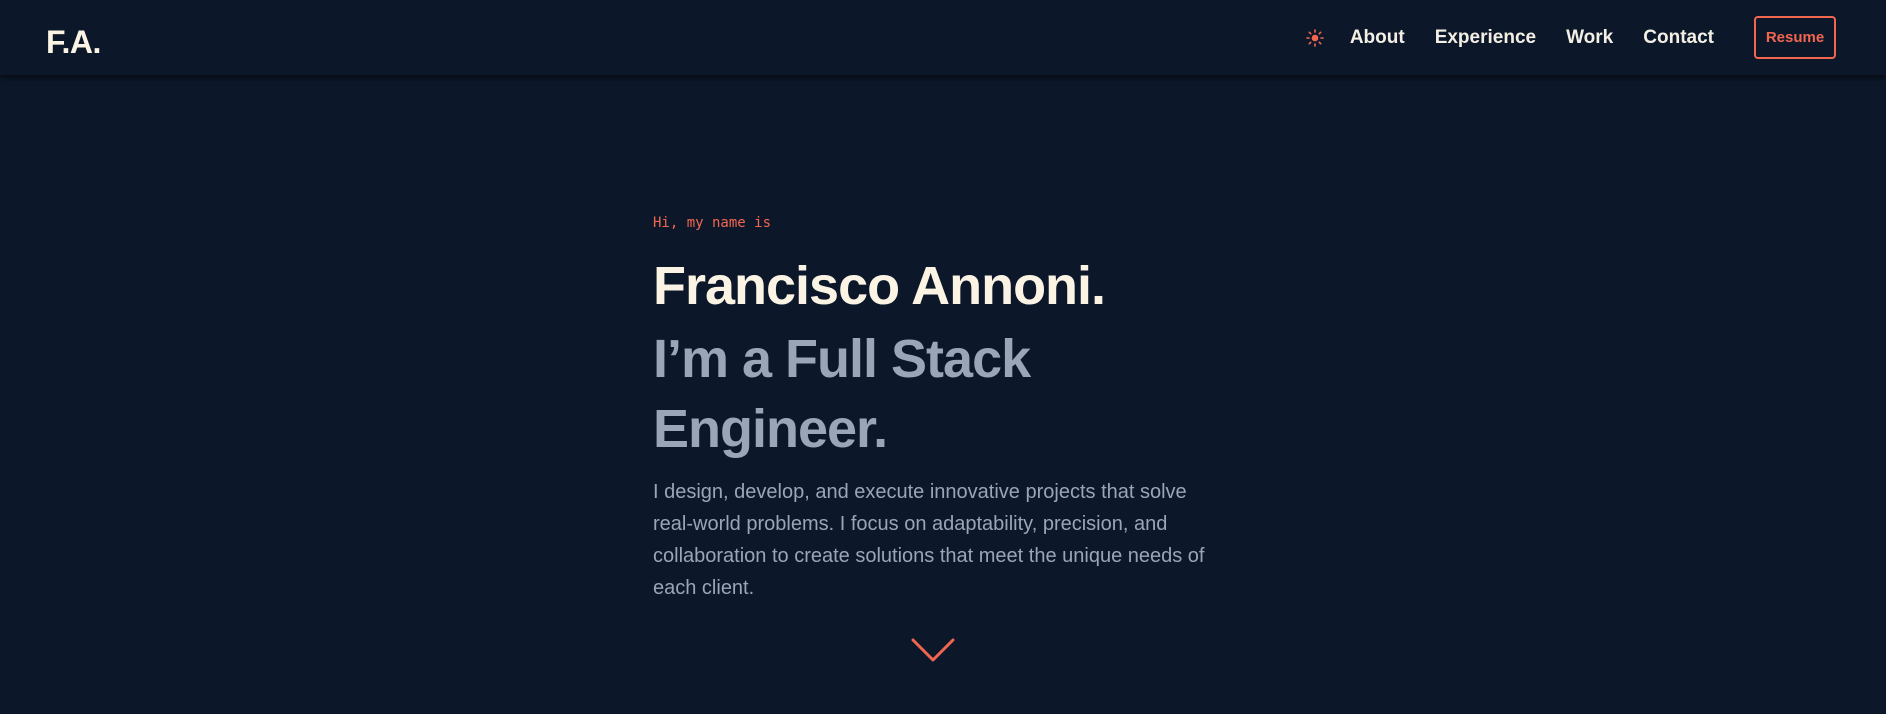  What do you see at coordinates (1485, 38) in the screenshot?
I see `nav-link-experience: Experience` at bounding box center [1485, 38].